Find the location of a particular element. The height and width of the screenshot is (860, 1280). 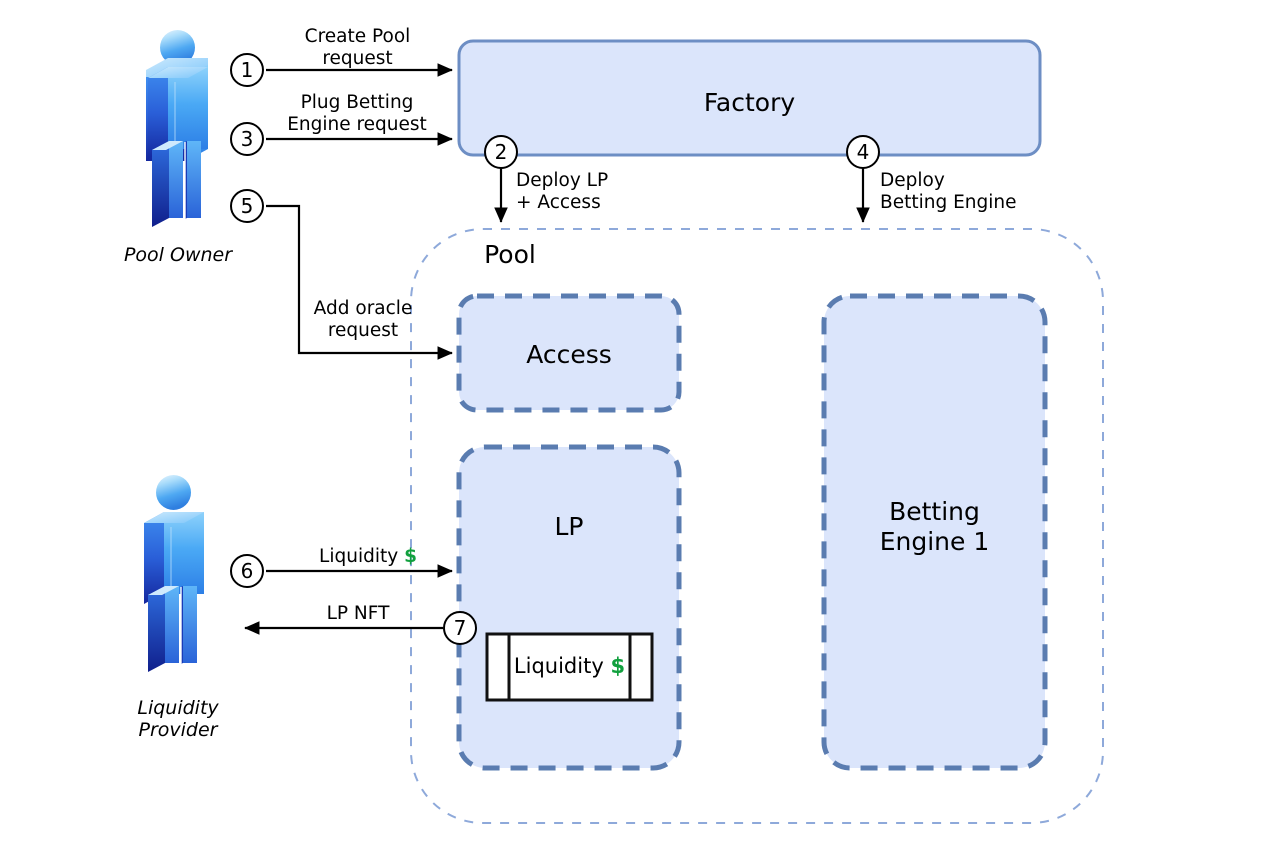

liquidity-store-text: Liquidity is located at coordinates (558, 666).